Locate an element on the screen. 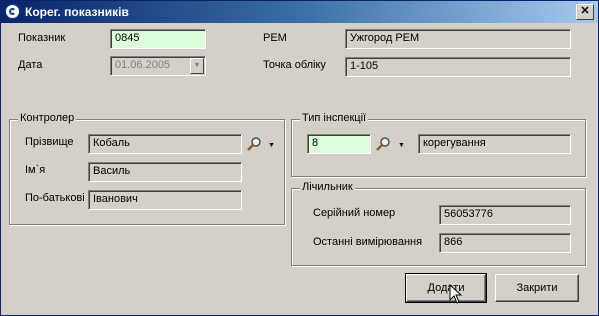  pokaznyk-input: 0845 is located at coordinates (158, 39).